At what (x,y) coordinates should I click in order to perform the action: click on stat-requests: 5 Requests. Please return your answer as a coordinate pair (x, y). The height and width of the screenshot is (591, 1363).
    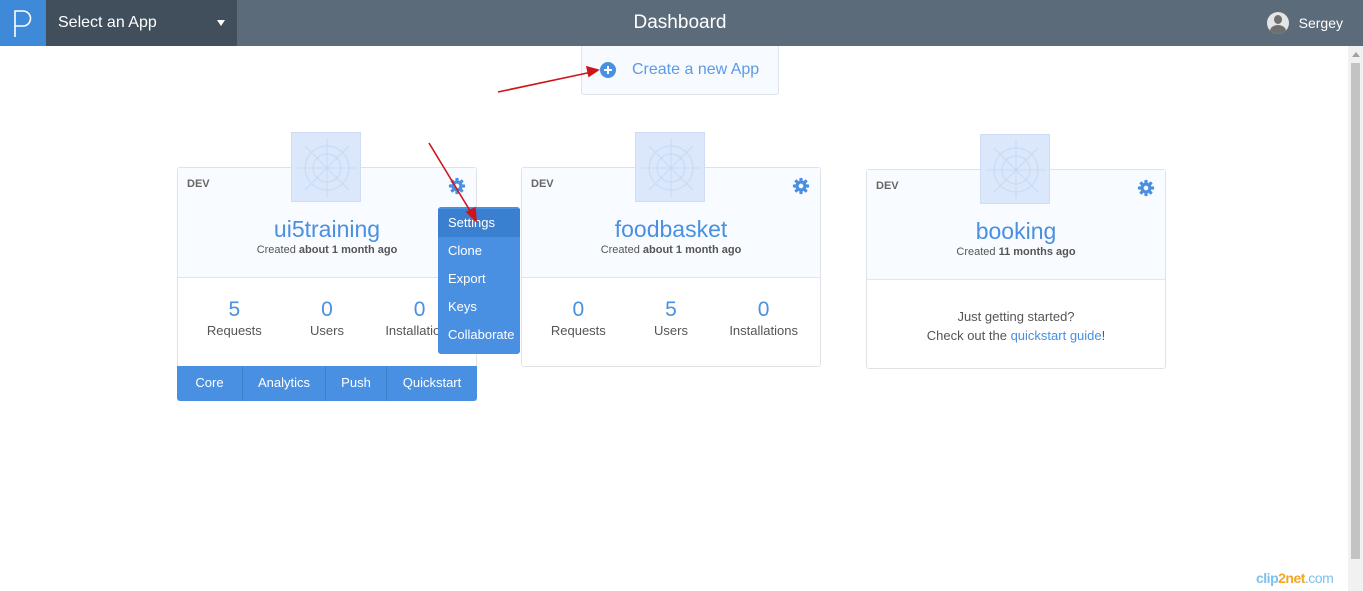
    Looking at the image, I should click on (234, 318).